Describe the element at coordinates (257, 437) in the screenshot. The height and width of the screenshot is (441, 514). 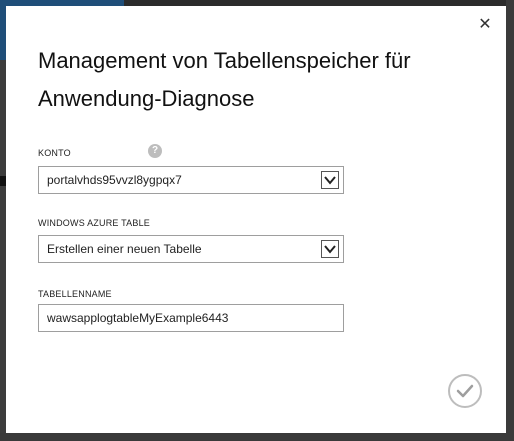
I see `background-portal-bottom` at that location.